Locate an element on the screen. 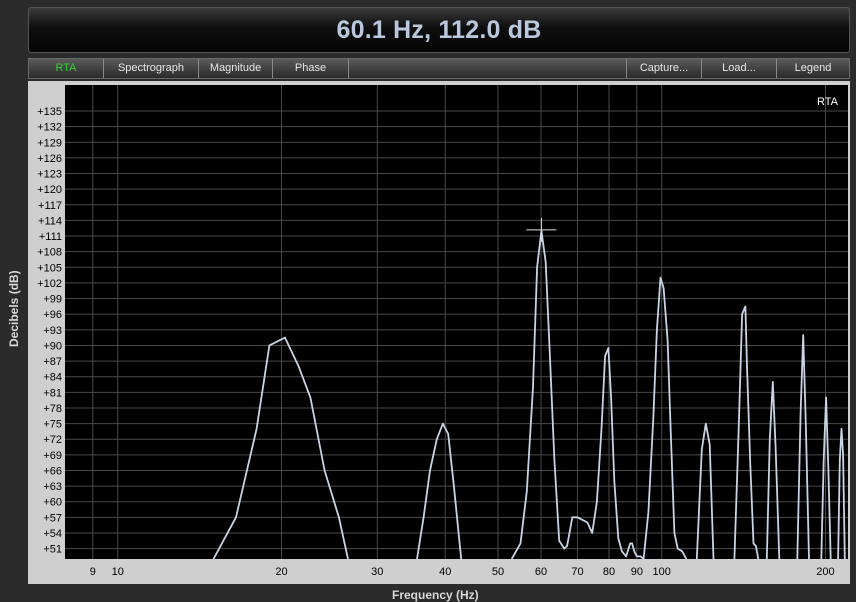 The height and width of the screenshot is (602, 856). frequency-readout: 60.1 Hz, 112.0 dB is located at coordinates (439, 30).